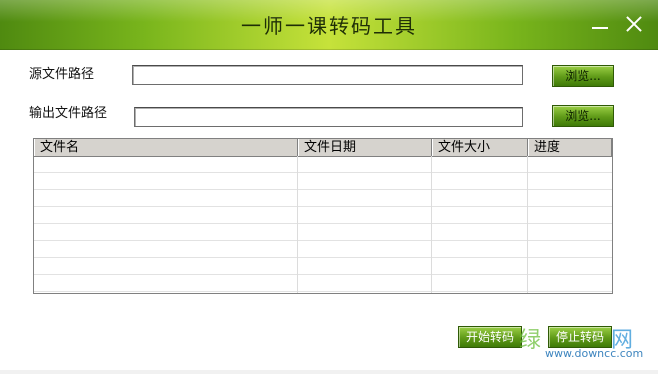 The height and width of the screenshot is (374, 658). I want to click on window-title: 一师一课转码工具, so click(329, 26).